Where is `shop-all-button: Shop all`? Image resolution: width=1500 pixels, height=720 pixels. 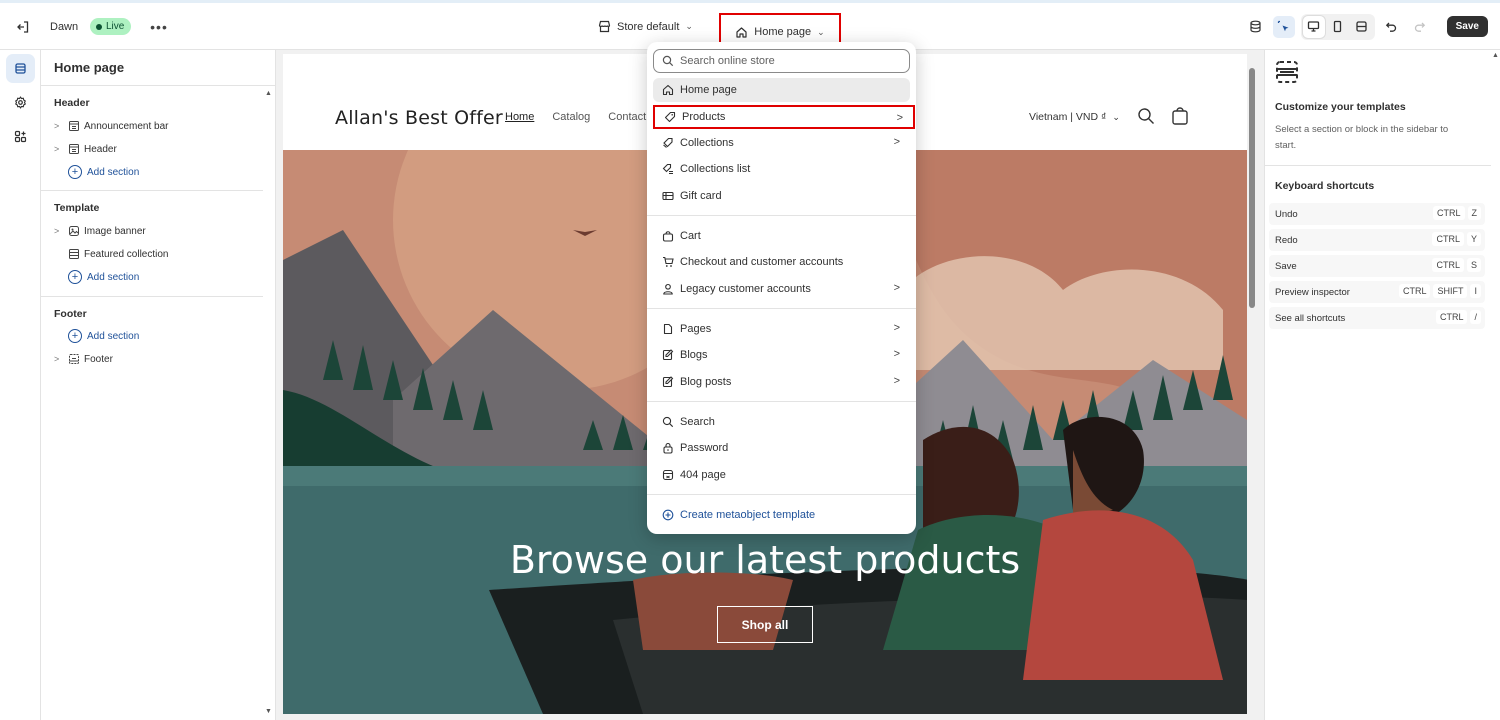 shop-all-button: Shop all is located at coordinates (765, 624).